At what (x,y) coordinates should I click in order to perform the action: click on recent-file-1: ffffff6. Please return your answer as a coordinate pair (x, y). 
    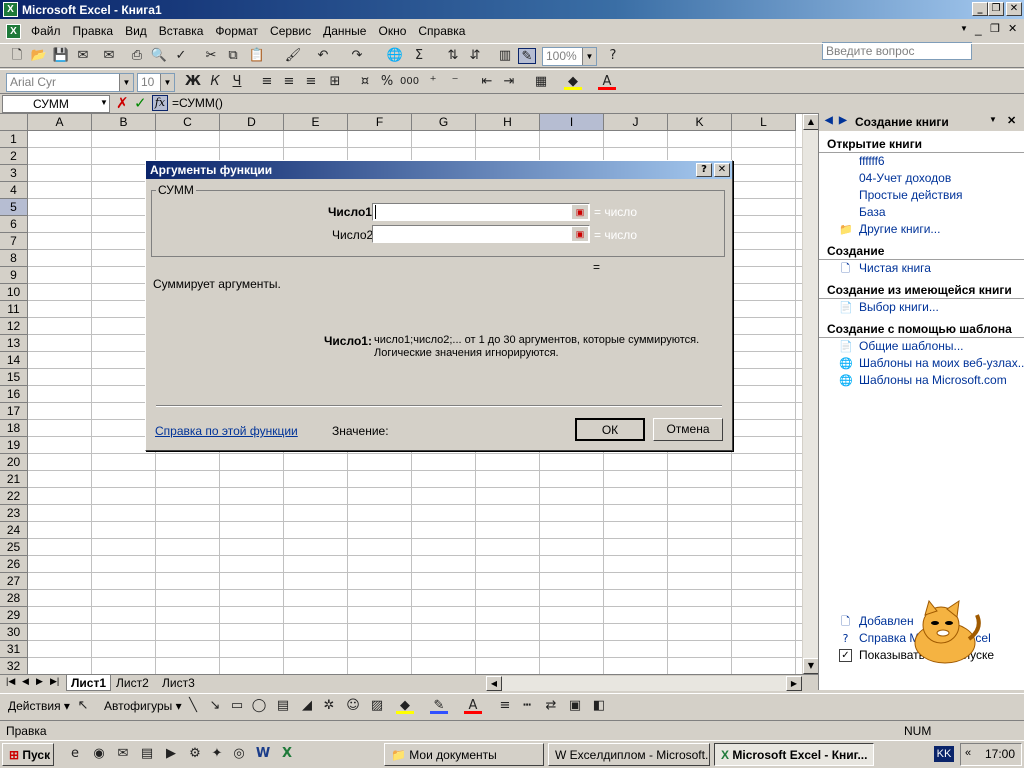
    Looking at the image, I should click on (921, 161).